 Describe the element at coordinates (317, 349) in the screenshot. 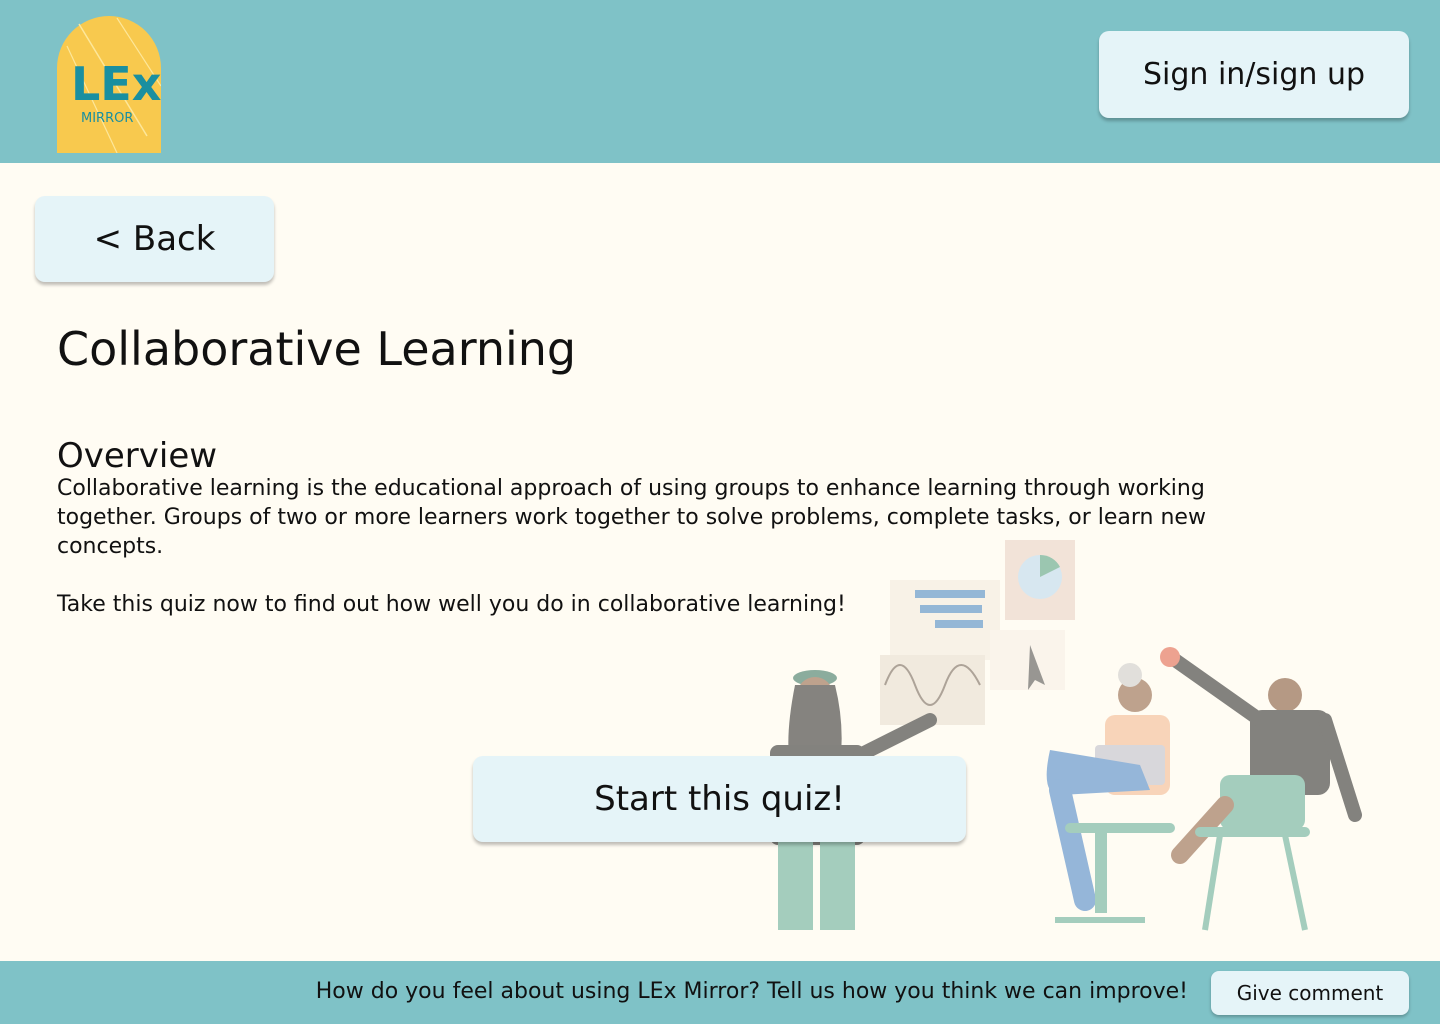

I see `page-title: Collaborative Learning` at that location.